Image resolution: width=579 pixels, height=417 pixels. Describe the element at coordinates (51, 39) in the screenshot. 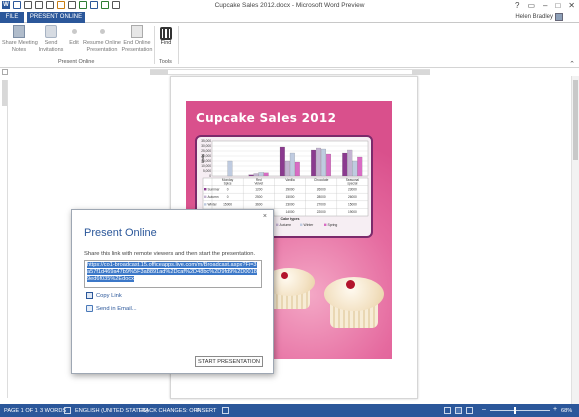

I see `send-invitations-button: Send Invitations` at that location.